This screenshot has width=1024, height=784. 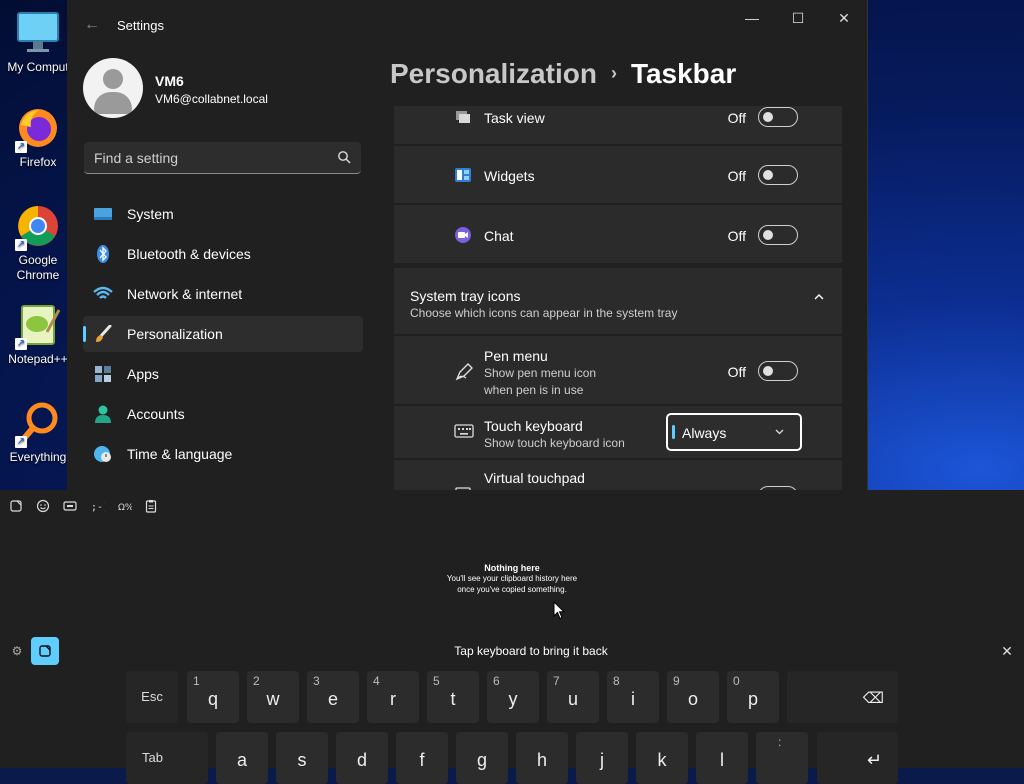 I want to click on key-number: 2, so click(x=256, y=681).